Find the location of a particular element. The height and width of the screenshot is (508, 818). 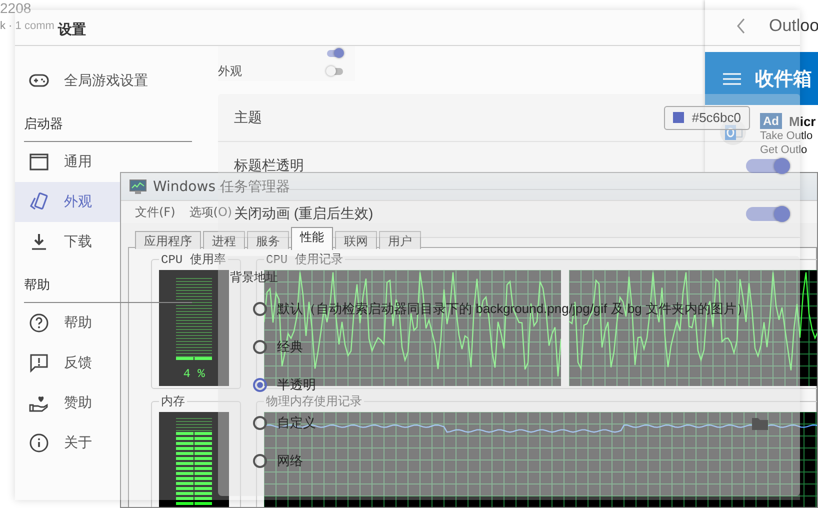

color-picker: #5c6bc0 is located at coordinates (707, 118).